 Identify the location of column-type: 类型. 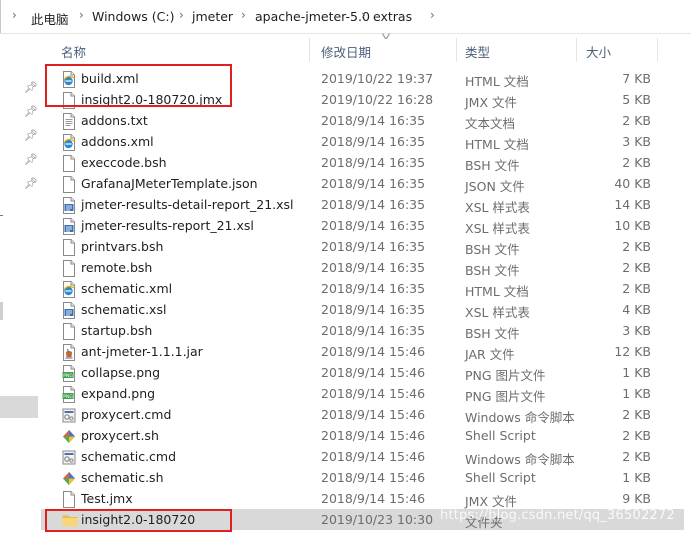
(477, 51).